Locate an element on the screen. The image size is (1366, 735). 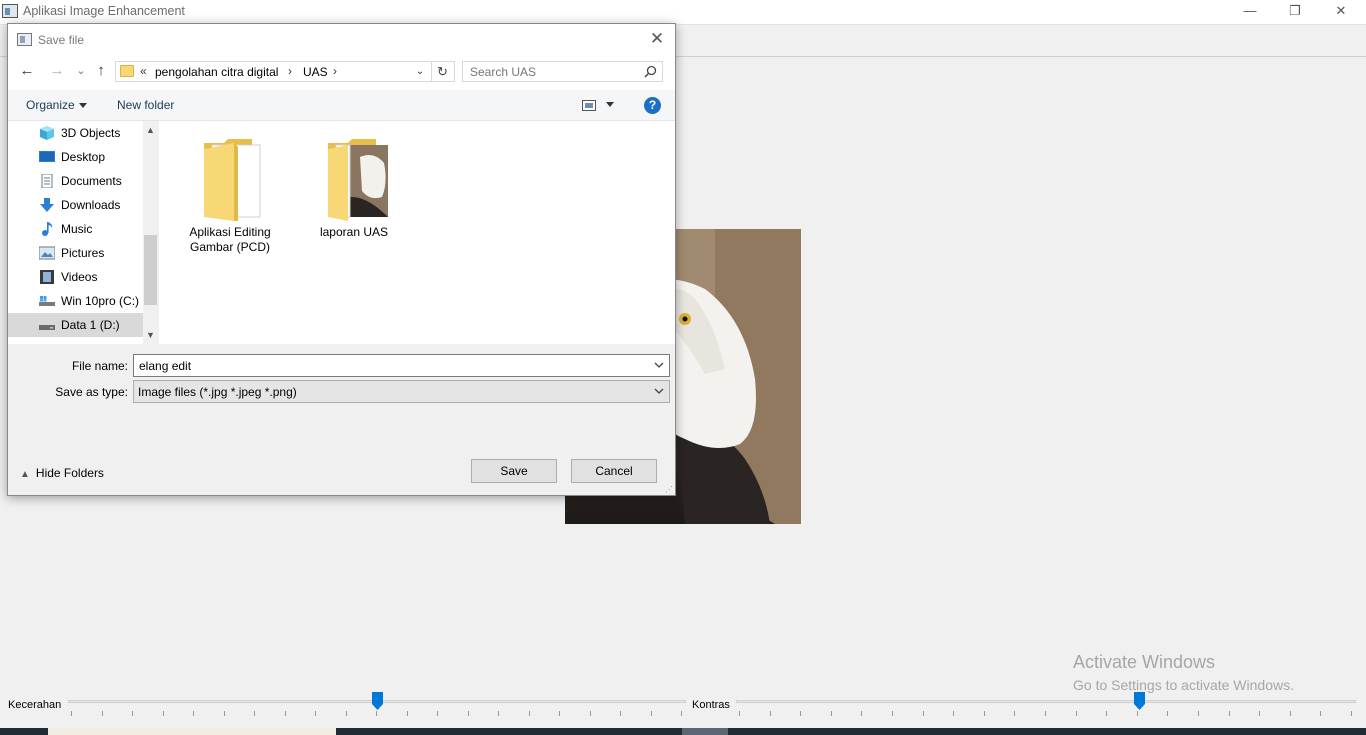
folder-item: Aplikasi Editing Gambar (PCD) is located at coordinates (230, 197).